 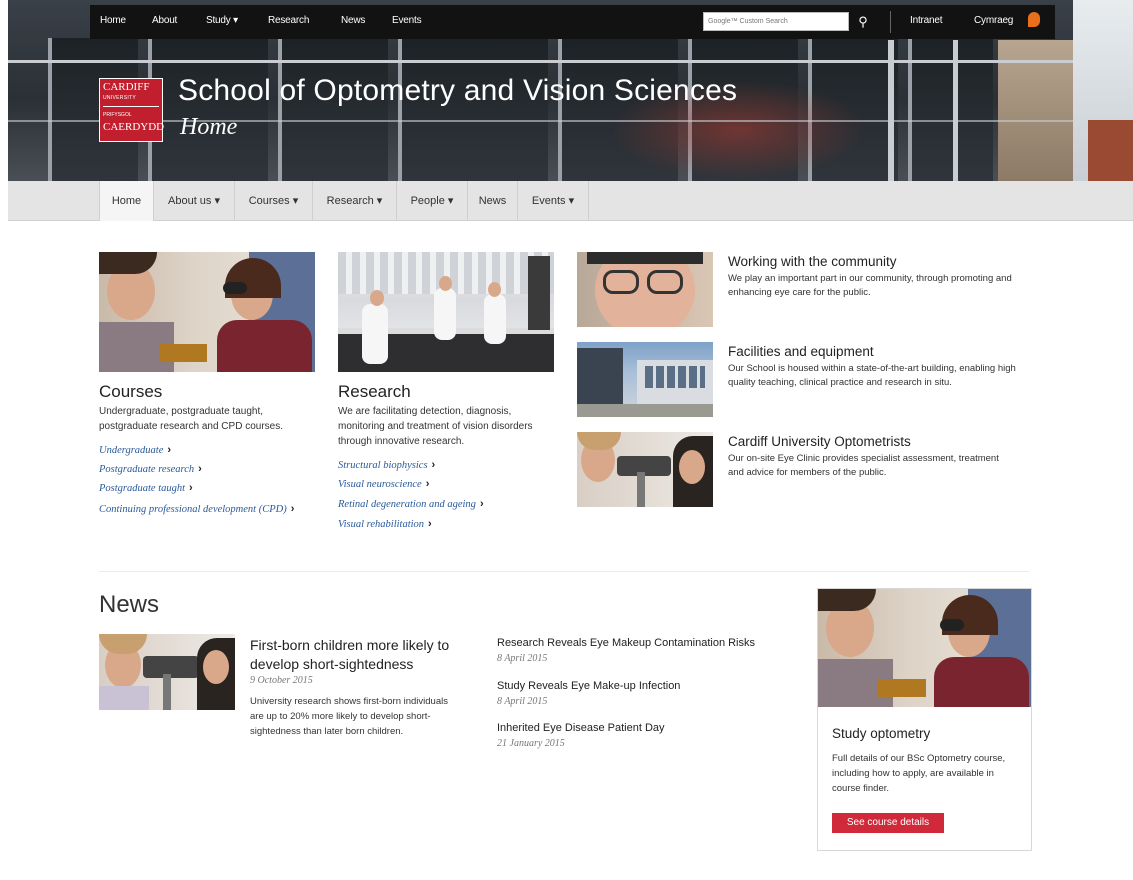 What do you see at coordinates (411, 504) in the screenshot?
I see `link-retinal-degeneration: Retinal degeneration and ageing ›` at bounding box center [411, 504].